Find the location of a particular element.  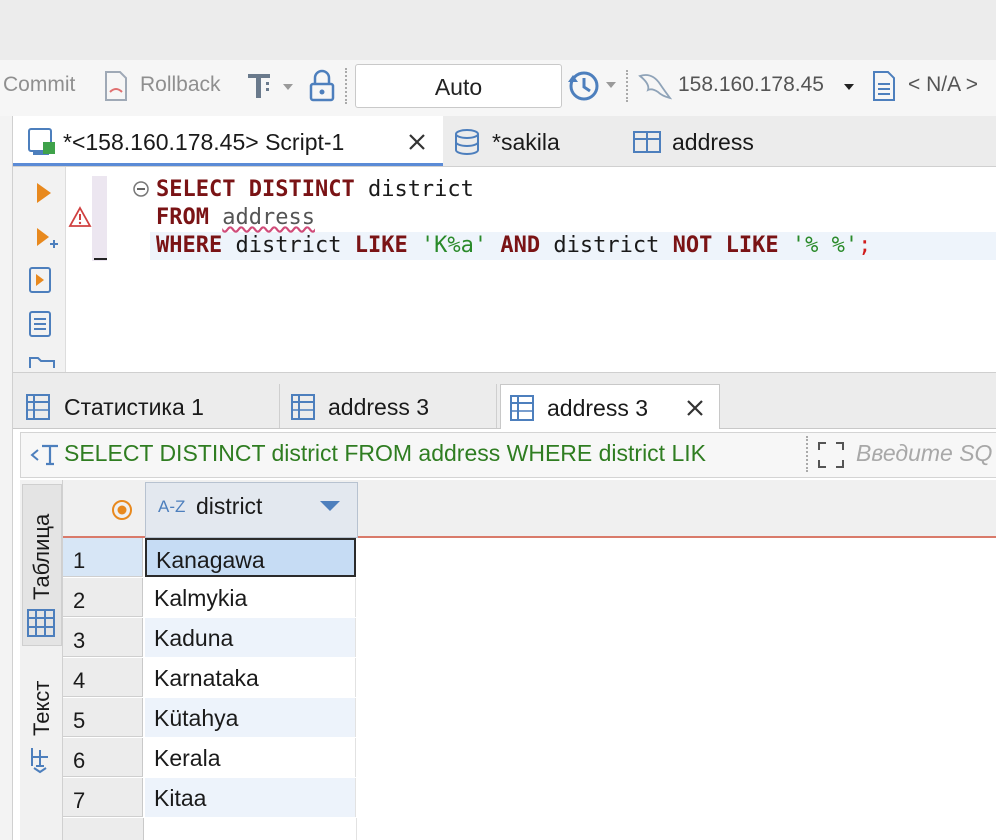

tab-address-3-a: address 3 is located at coordinates (389, 406).